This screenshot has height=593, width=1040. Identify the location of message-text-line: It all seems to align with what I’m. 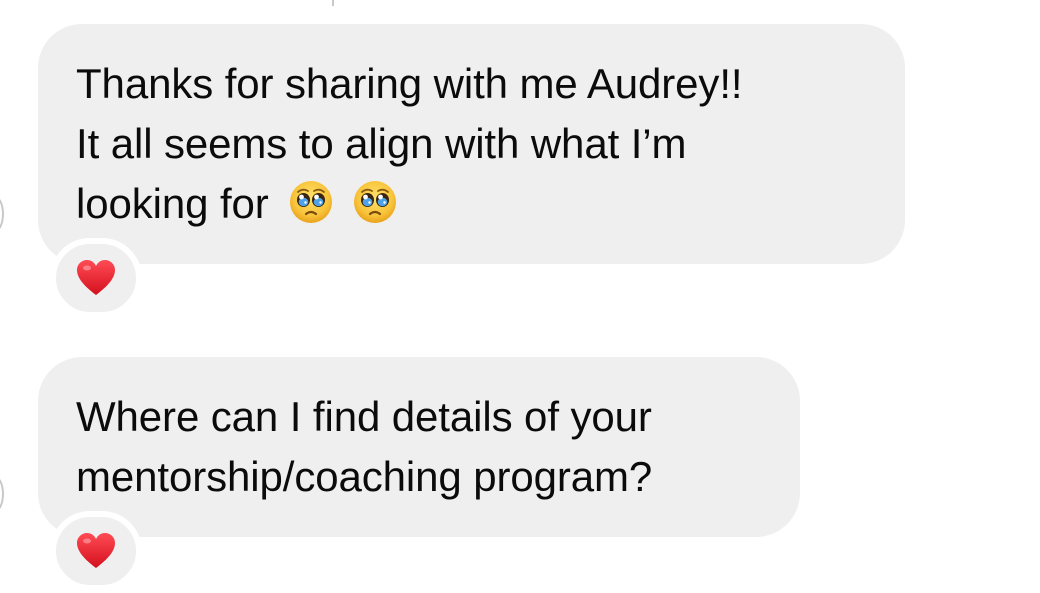
(381, 143).